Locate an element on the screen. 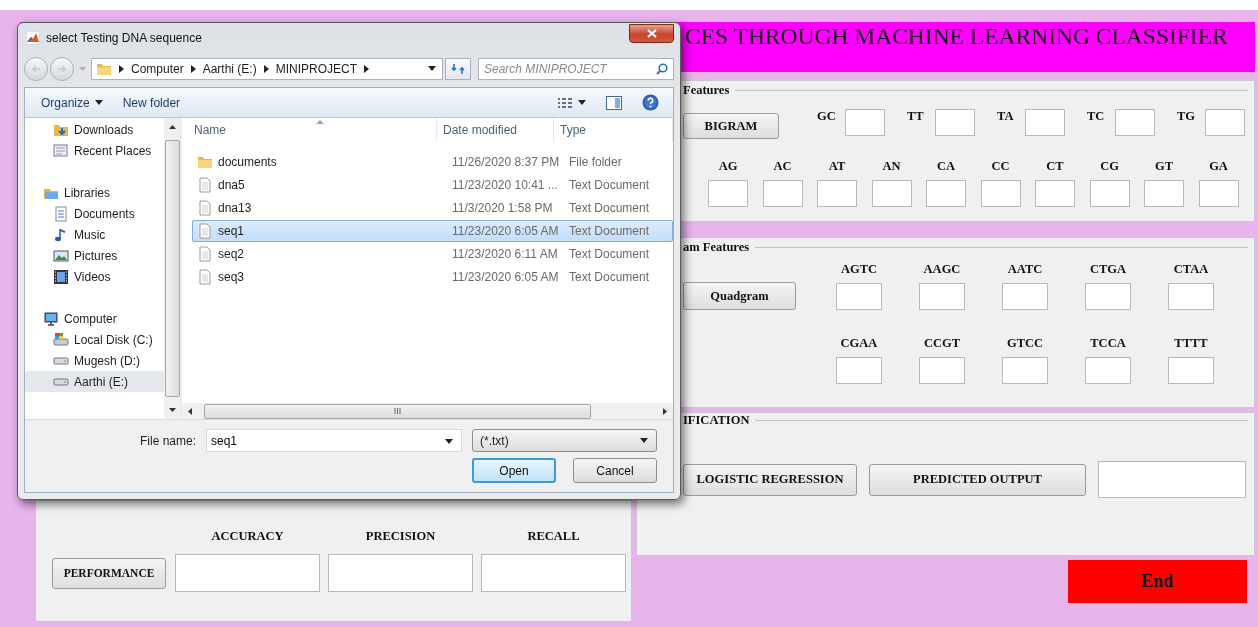 The height and width of the screenshot is (627, 1258). nav-item: Local Disk (C:) is located at coordinates (94, 339).